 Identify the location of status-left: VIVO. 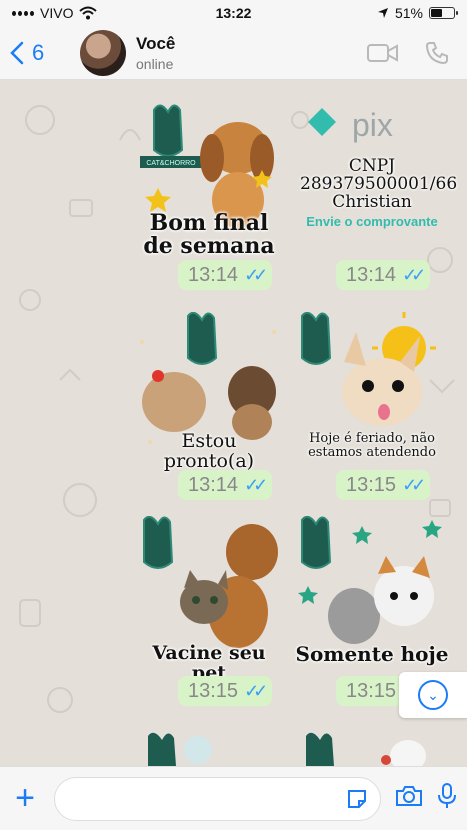
(55, 13).